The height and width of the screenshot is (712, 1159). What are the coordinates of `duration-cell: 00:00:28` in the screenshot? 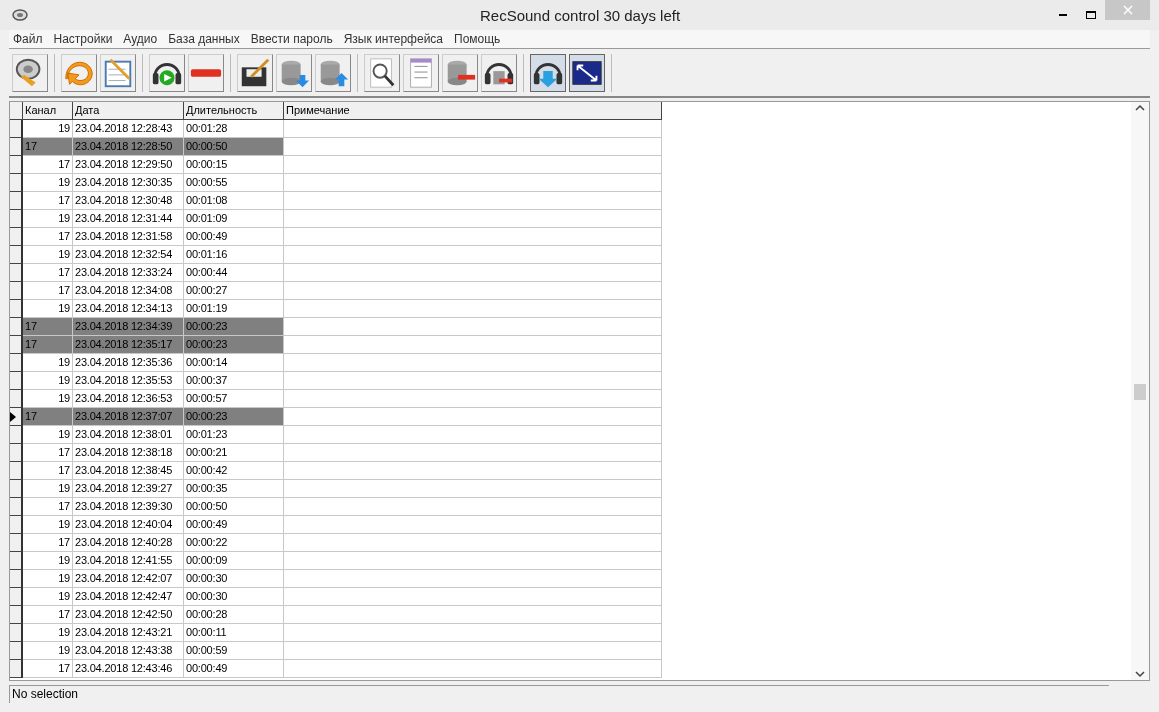 It's located at (234, 615).